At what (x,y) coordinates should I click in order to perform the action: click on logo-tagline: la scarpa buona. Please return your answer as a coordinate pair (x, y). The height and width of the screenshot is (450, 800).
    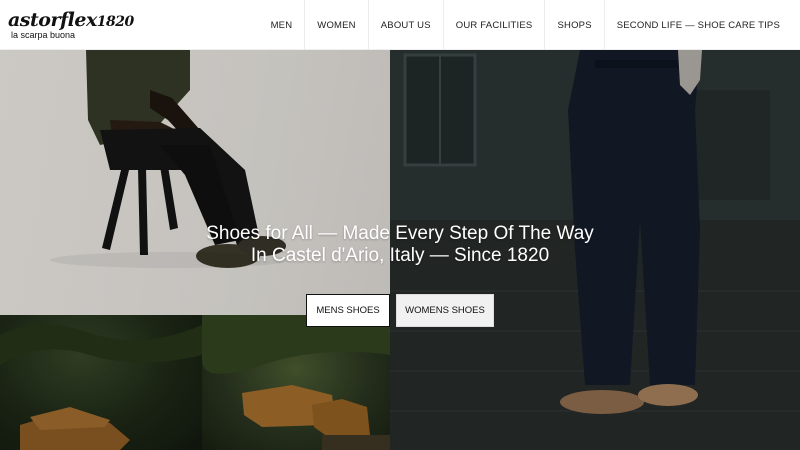
    Looking at the image, I should click on (43, 35).